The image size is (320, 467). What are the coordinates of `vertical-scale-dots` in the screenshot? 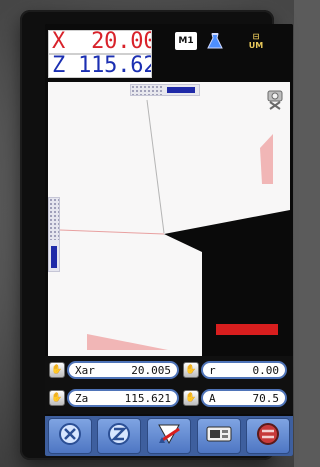 It's located at (54, 219).